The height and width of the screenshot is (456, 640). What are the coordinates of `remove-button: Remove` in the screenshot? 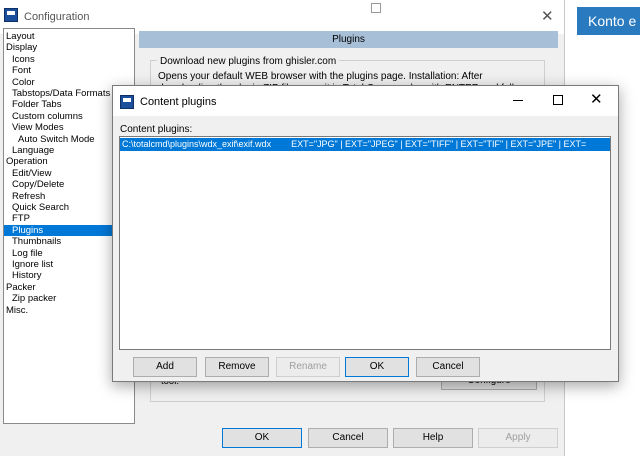 It's located at (237, 367).